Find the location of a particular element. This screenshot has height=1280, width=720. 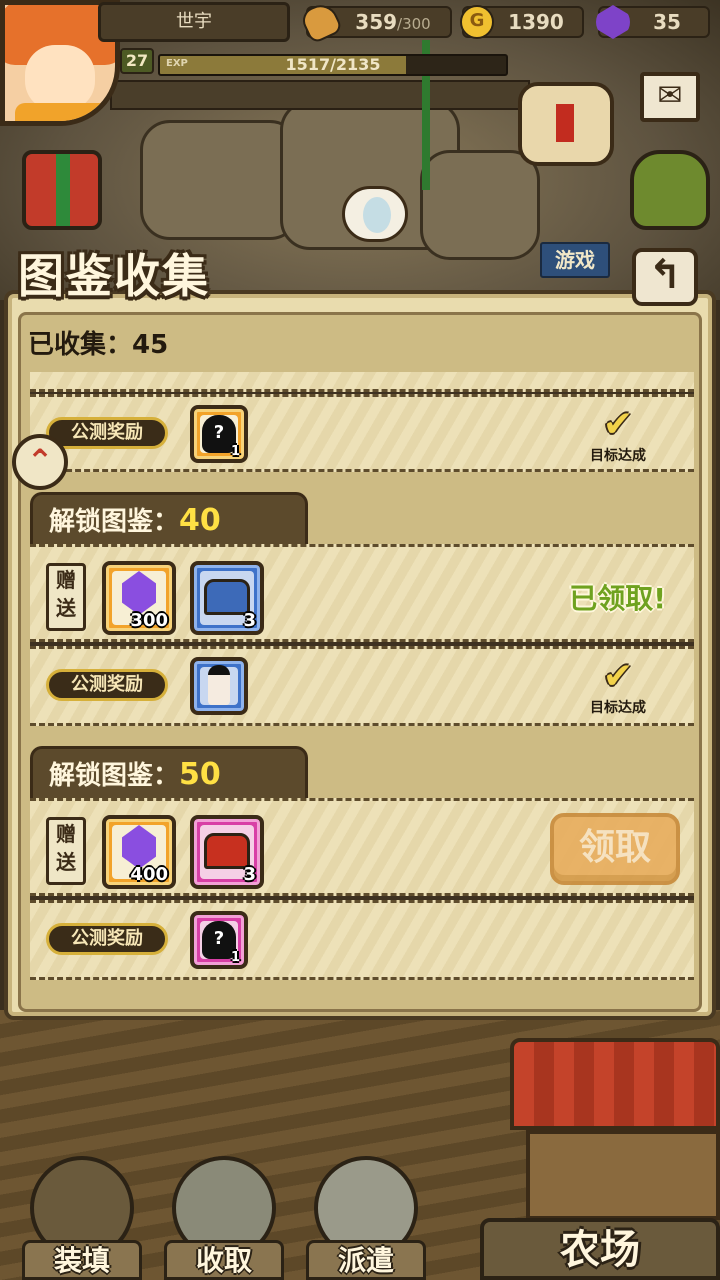

arrow-up-icon: ⌃ is located at coordinates (40, 461).